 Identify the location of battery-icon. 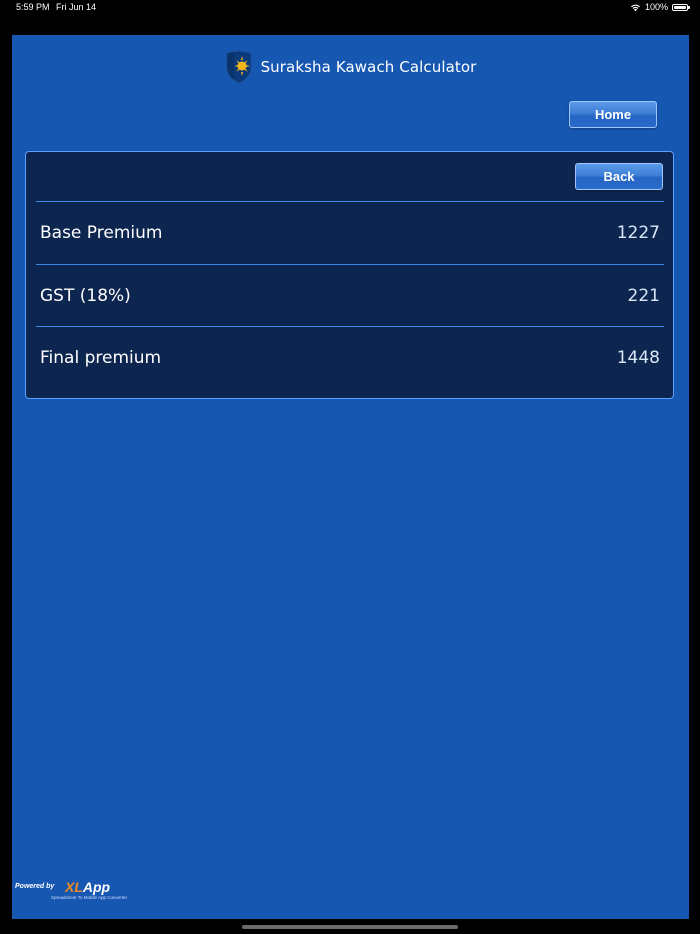
(681, 7).